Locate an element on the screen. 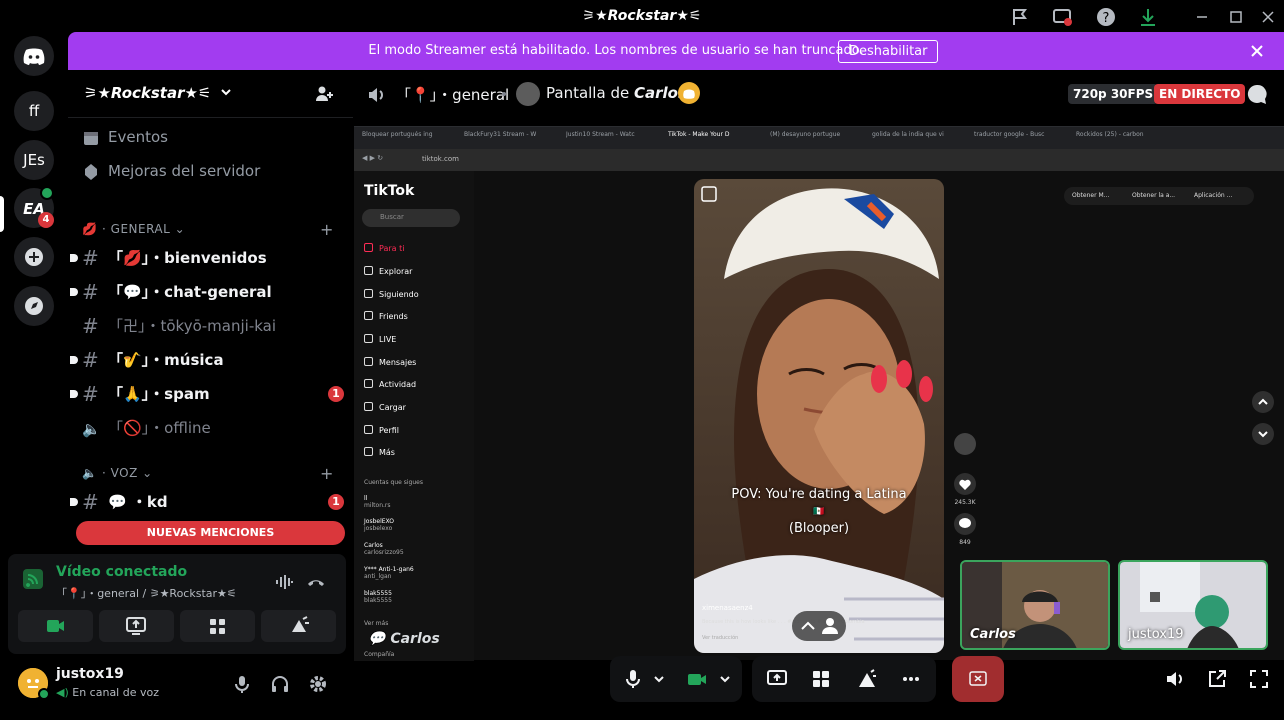 This screenshot has height=720, width=1284. following-account: ll milton.rs is located at coordinates (377, 502).